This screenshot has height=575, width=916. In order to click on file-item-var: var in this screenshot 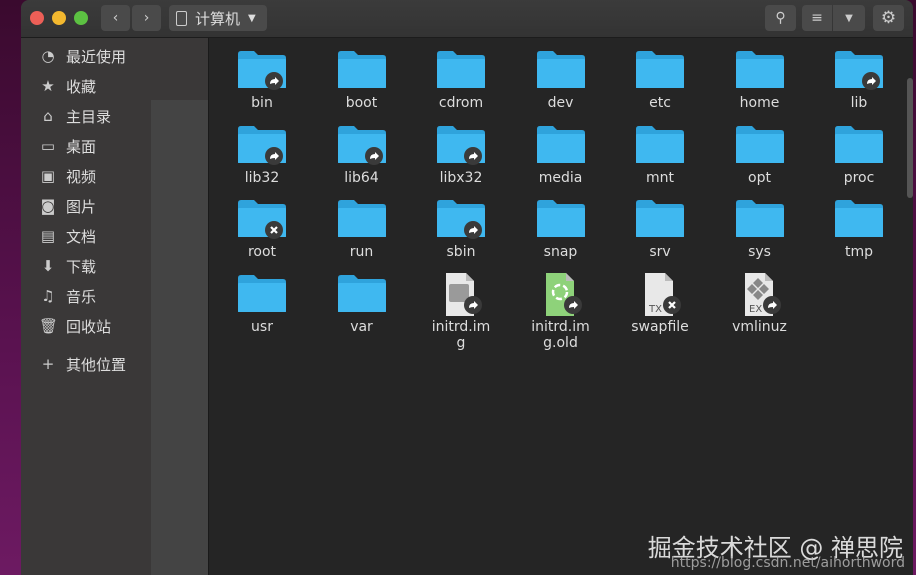, I will do `click(362, 303)`.